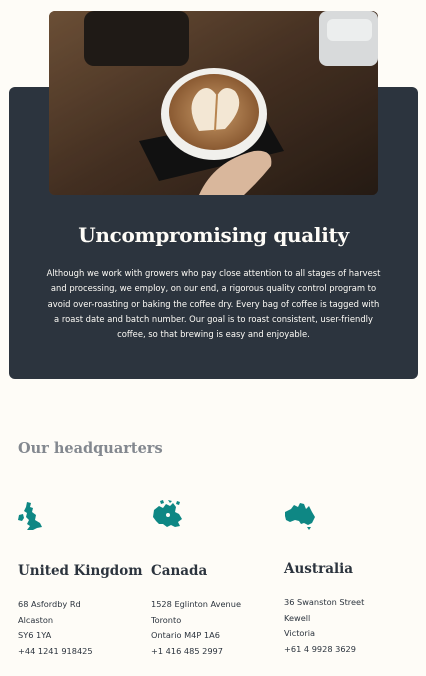 This screenshot has width=426, height=676. What do you see at coordinates (324, 602) in the screenshot?
I see `address-line: 36 Swanston Street` at bounding box center [324, 602].